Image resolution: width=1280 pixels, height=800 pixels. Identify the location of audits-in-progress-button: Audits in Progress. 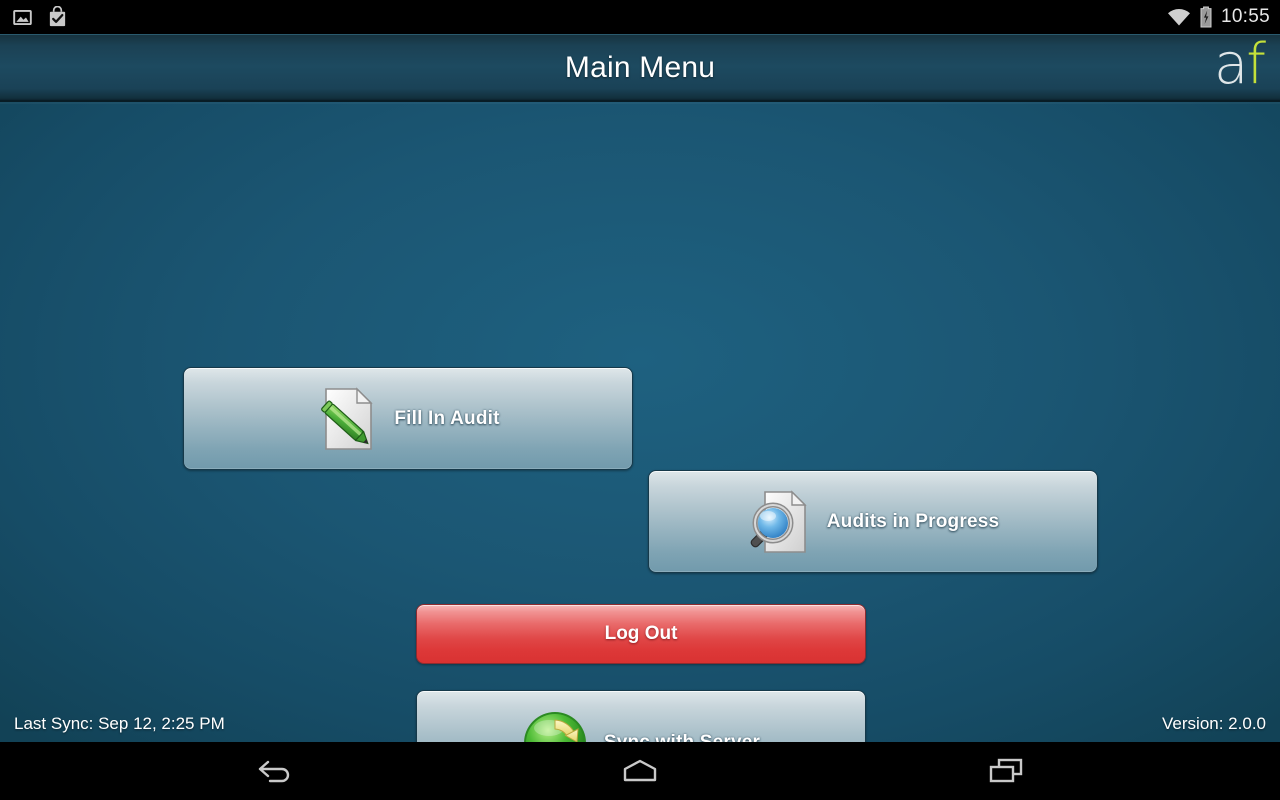
(873, 521).